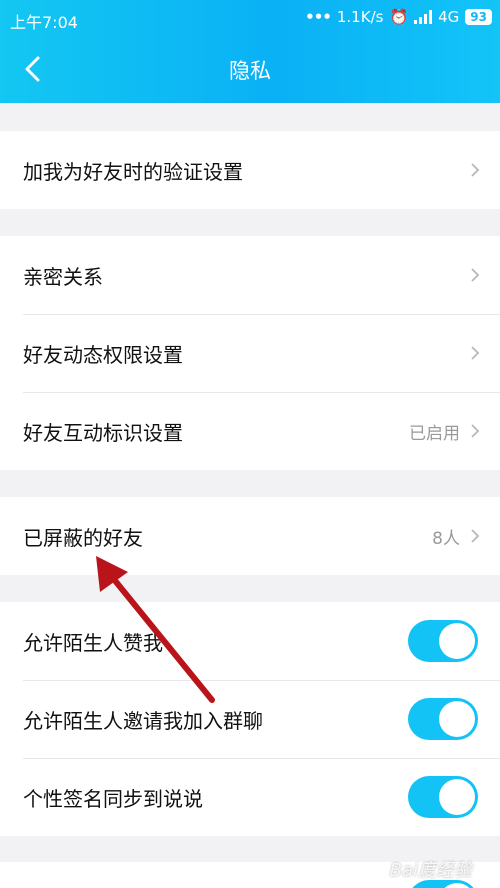  Describe the element at coordinates (430, 870) in the screenshot. I see `watermark: Bai度经验` at that location.